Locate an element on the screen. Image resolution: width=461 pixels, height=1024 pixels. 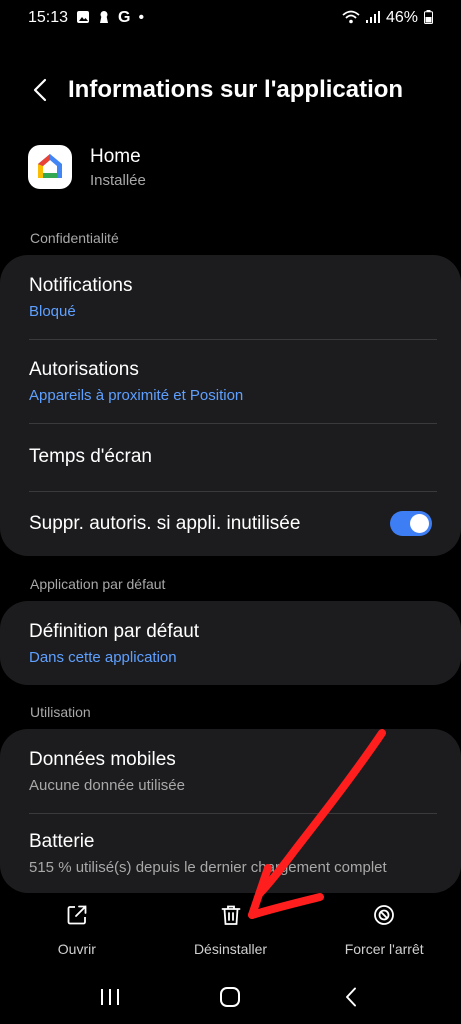
system-nav-bar is located at coordinates (230, 997).